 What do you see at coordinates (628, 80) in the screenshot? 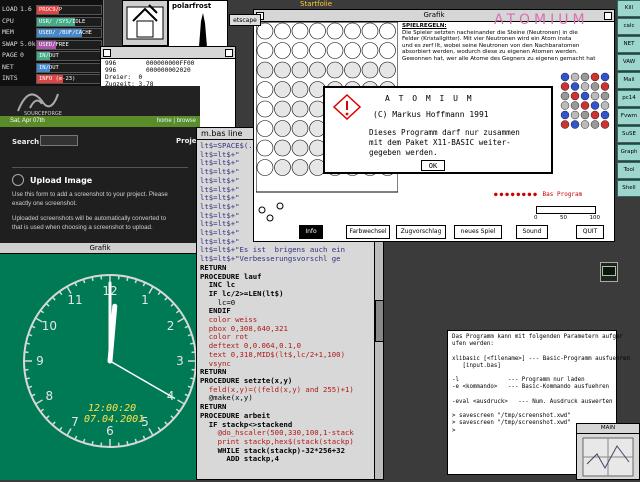
I see `toolbar-button-mail: Mail` at bounding box center [628, 80].